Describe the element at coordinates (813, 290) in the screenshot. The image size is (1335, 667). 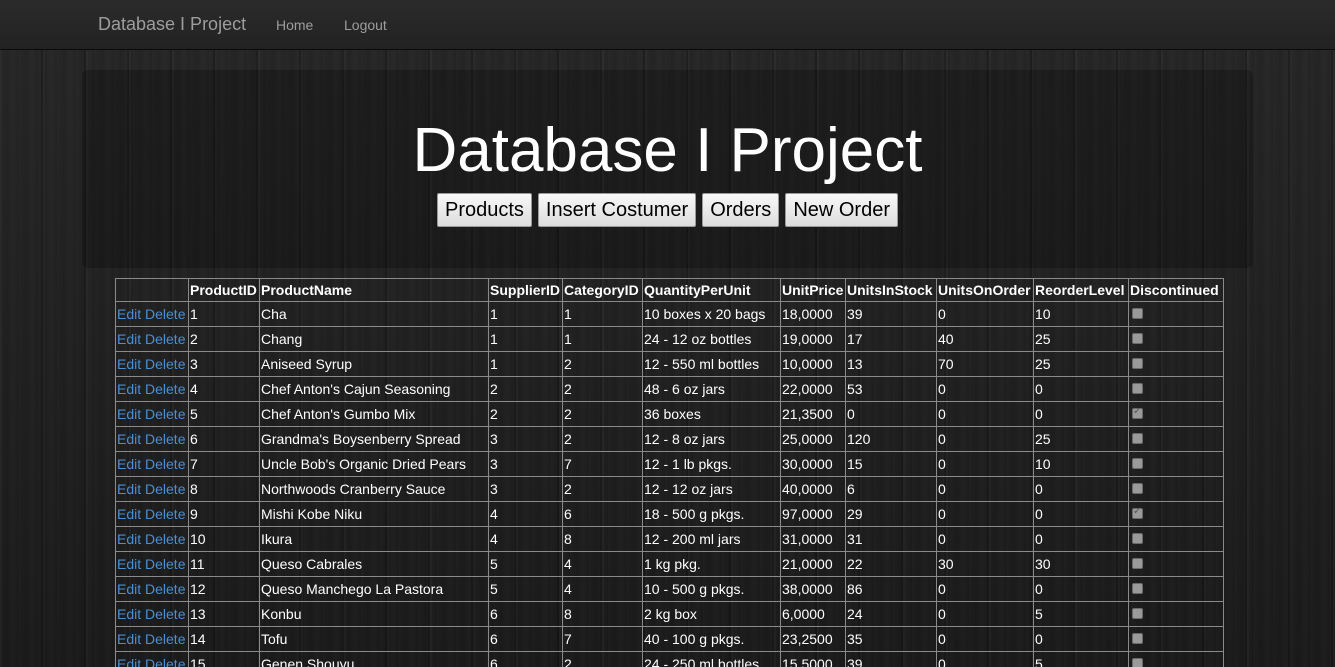
I see `column-header-unitprice: UnitPrice` at that location.